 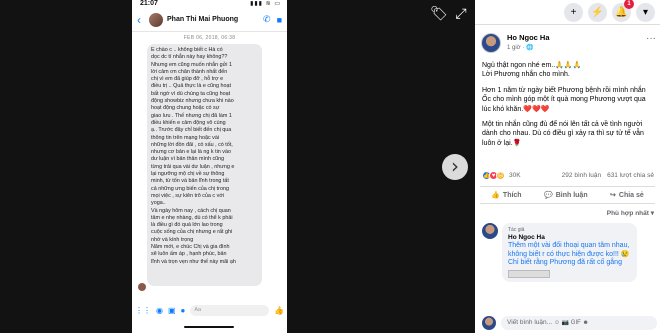 What do you see at coordinates (512, 195) in the screenshot?
I see `like-label: Thích` at bounding box center [512, 195].